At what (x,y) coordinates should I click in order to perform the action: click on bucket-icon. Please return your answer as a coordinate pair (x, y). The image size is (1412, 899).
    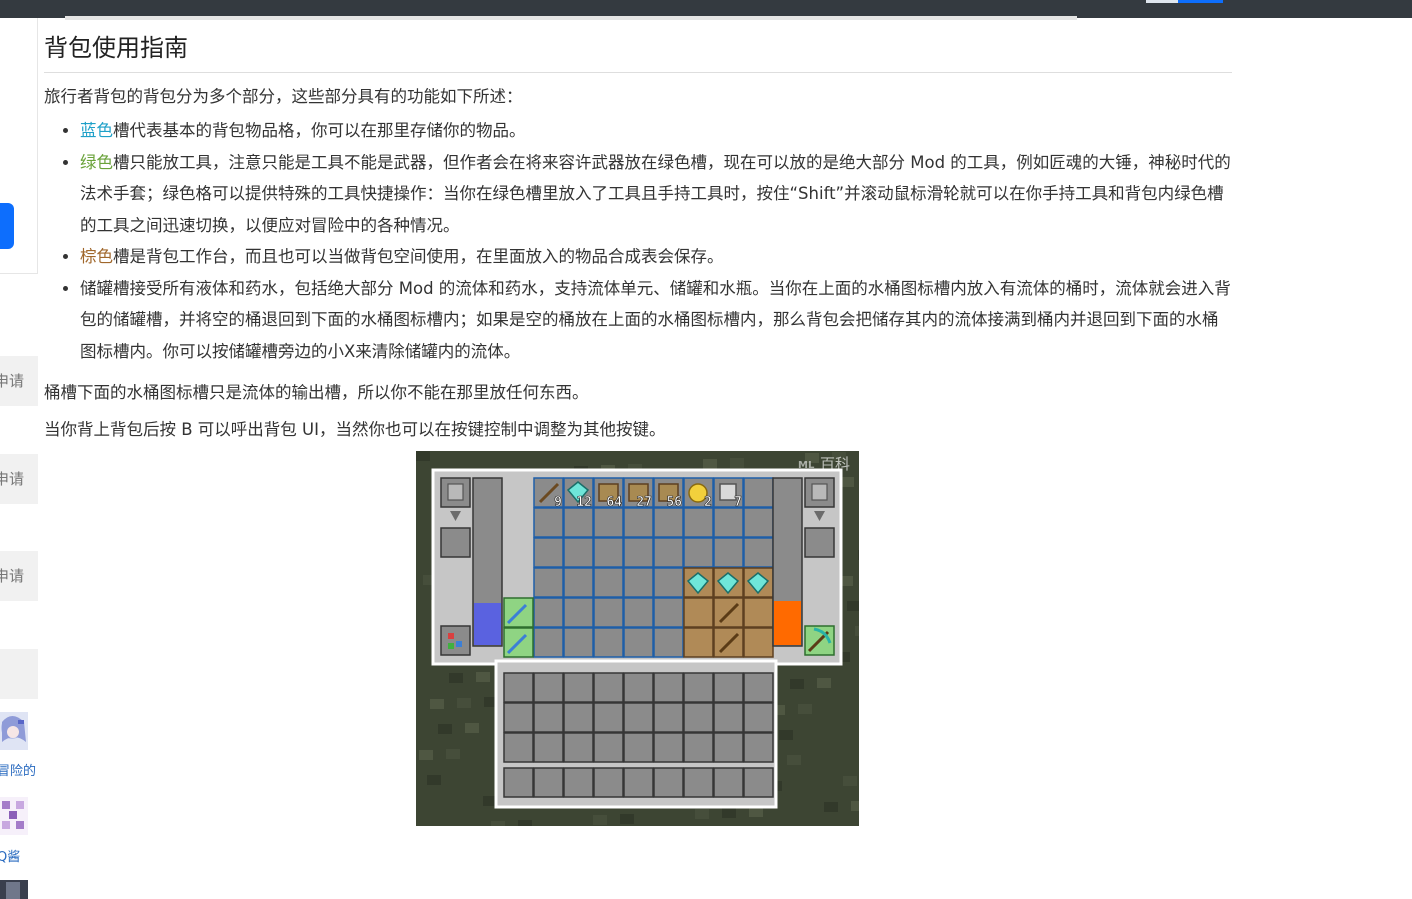
    Looking at the image, I should click on (819, 492).